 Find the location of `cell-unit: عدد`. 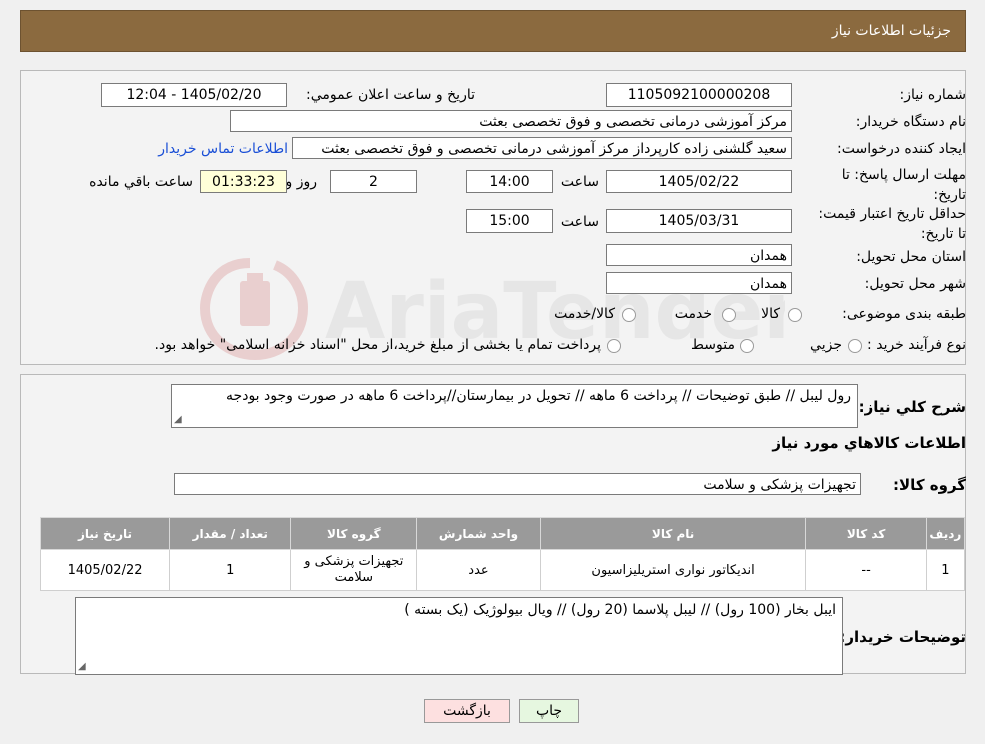

cell-unit: عدد is located at coordinates (478, 570).